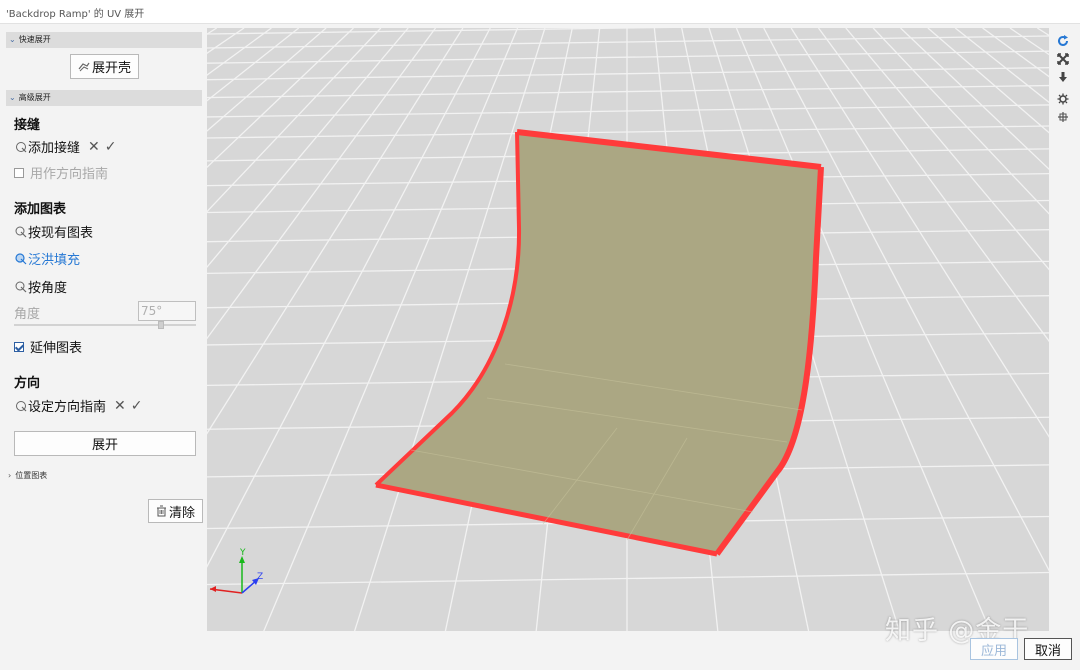  I want to click on extend-chart-row: 延伸图表, so click(48, 346).